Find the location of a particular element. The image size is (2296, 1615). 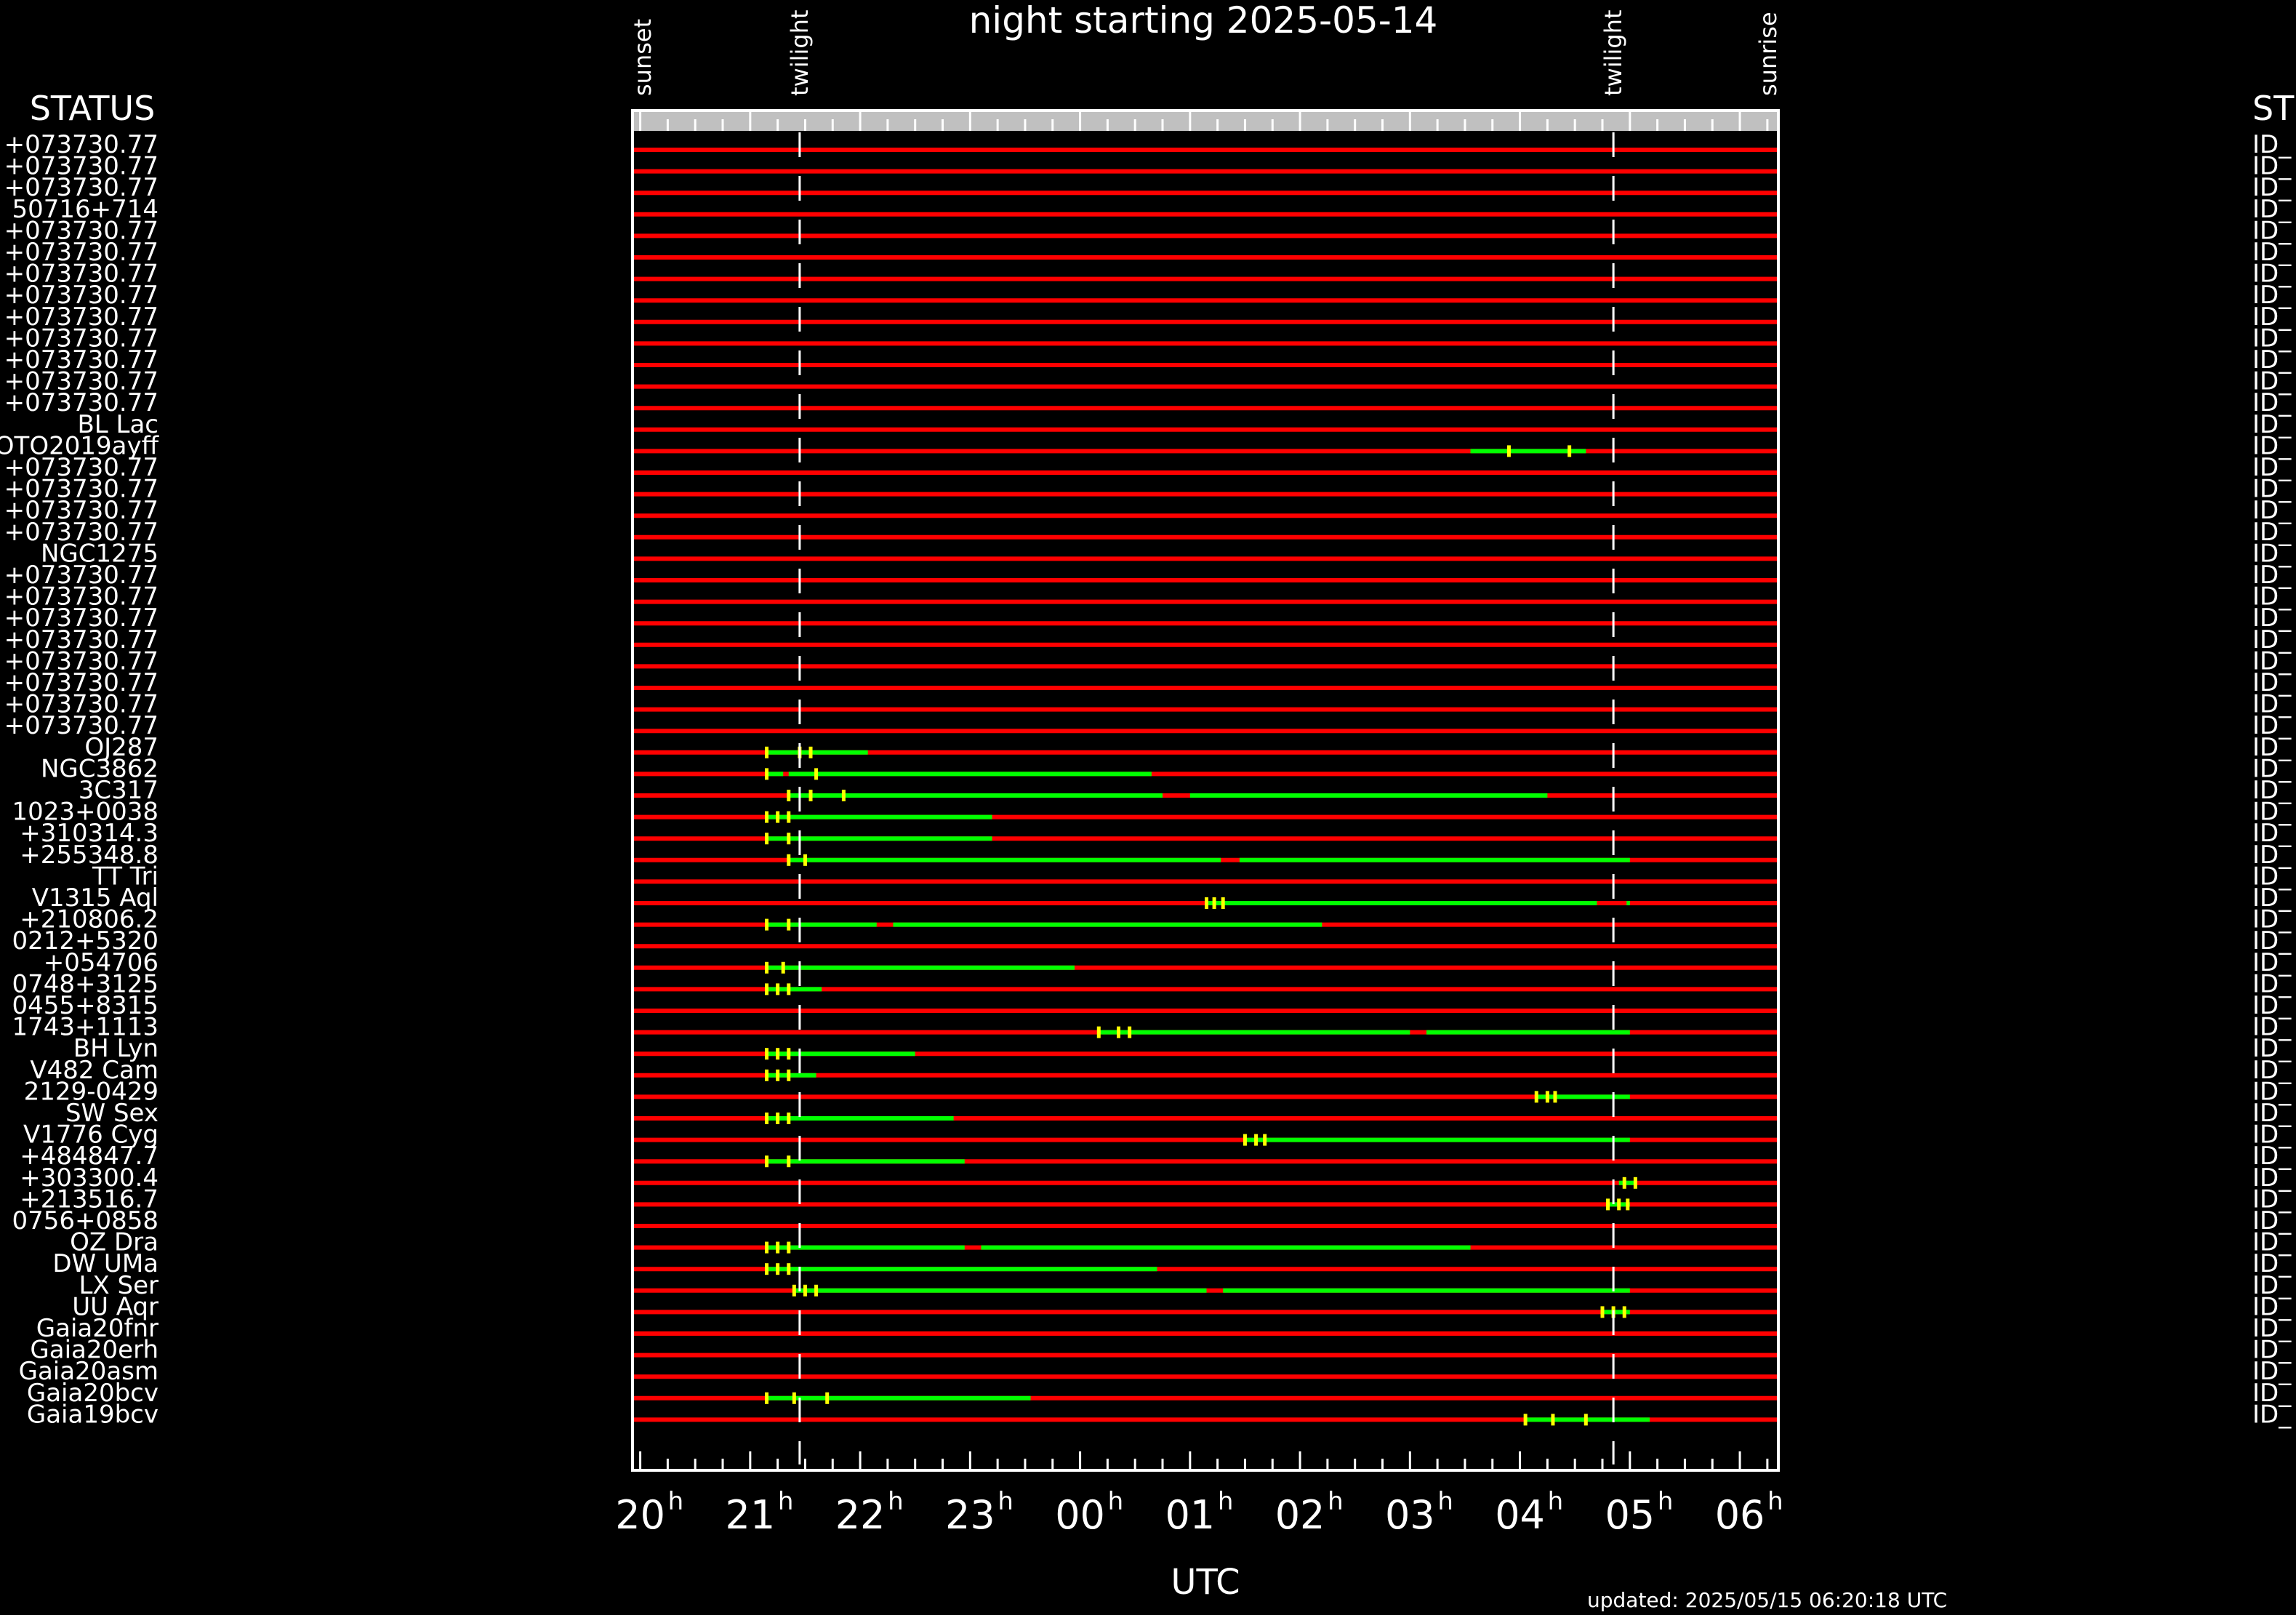

event-label: sunset is located at coordinates (643, 57).